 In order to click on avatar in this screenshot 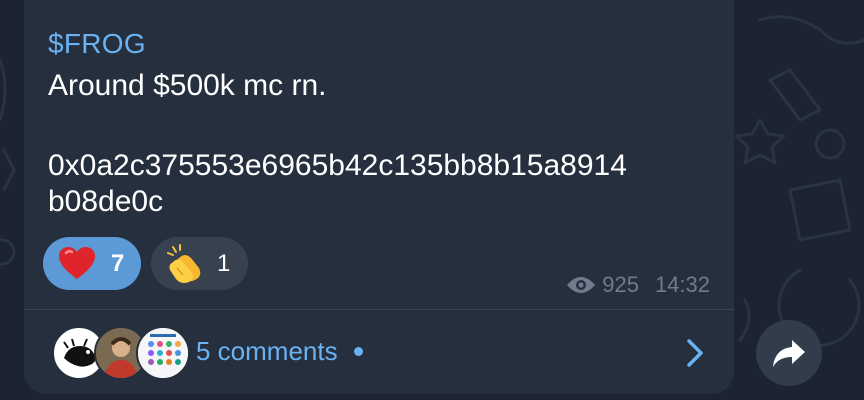, I will do `click(163, 353)`.